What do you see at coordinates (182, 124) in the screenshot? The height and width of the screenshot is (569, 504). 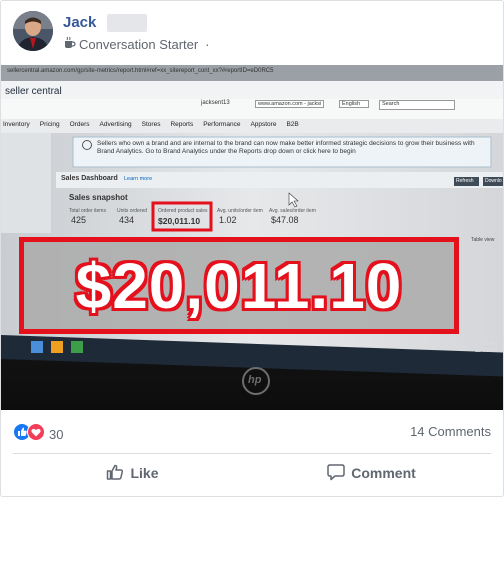 I see `nav-item: Reports` at bounding box center [182, 124].